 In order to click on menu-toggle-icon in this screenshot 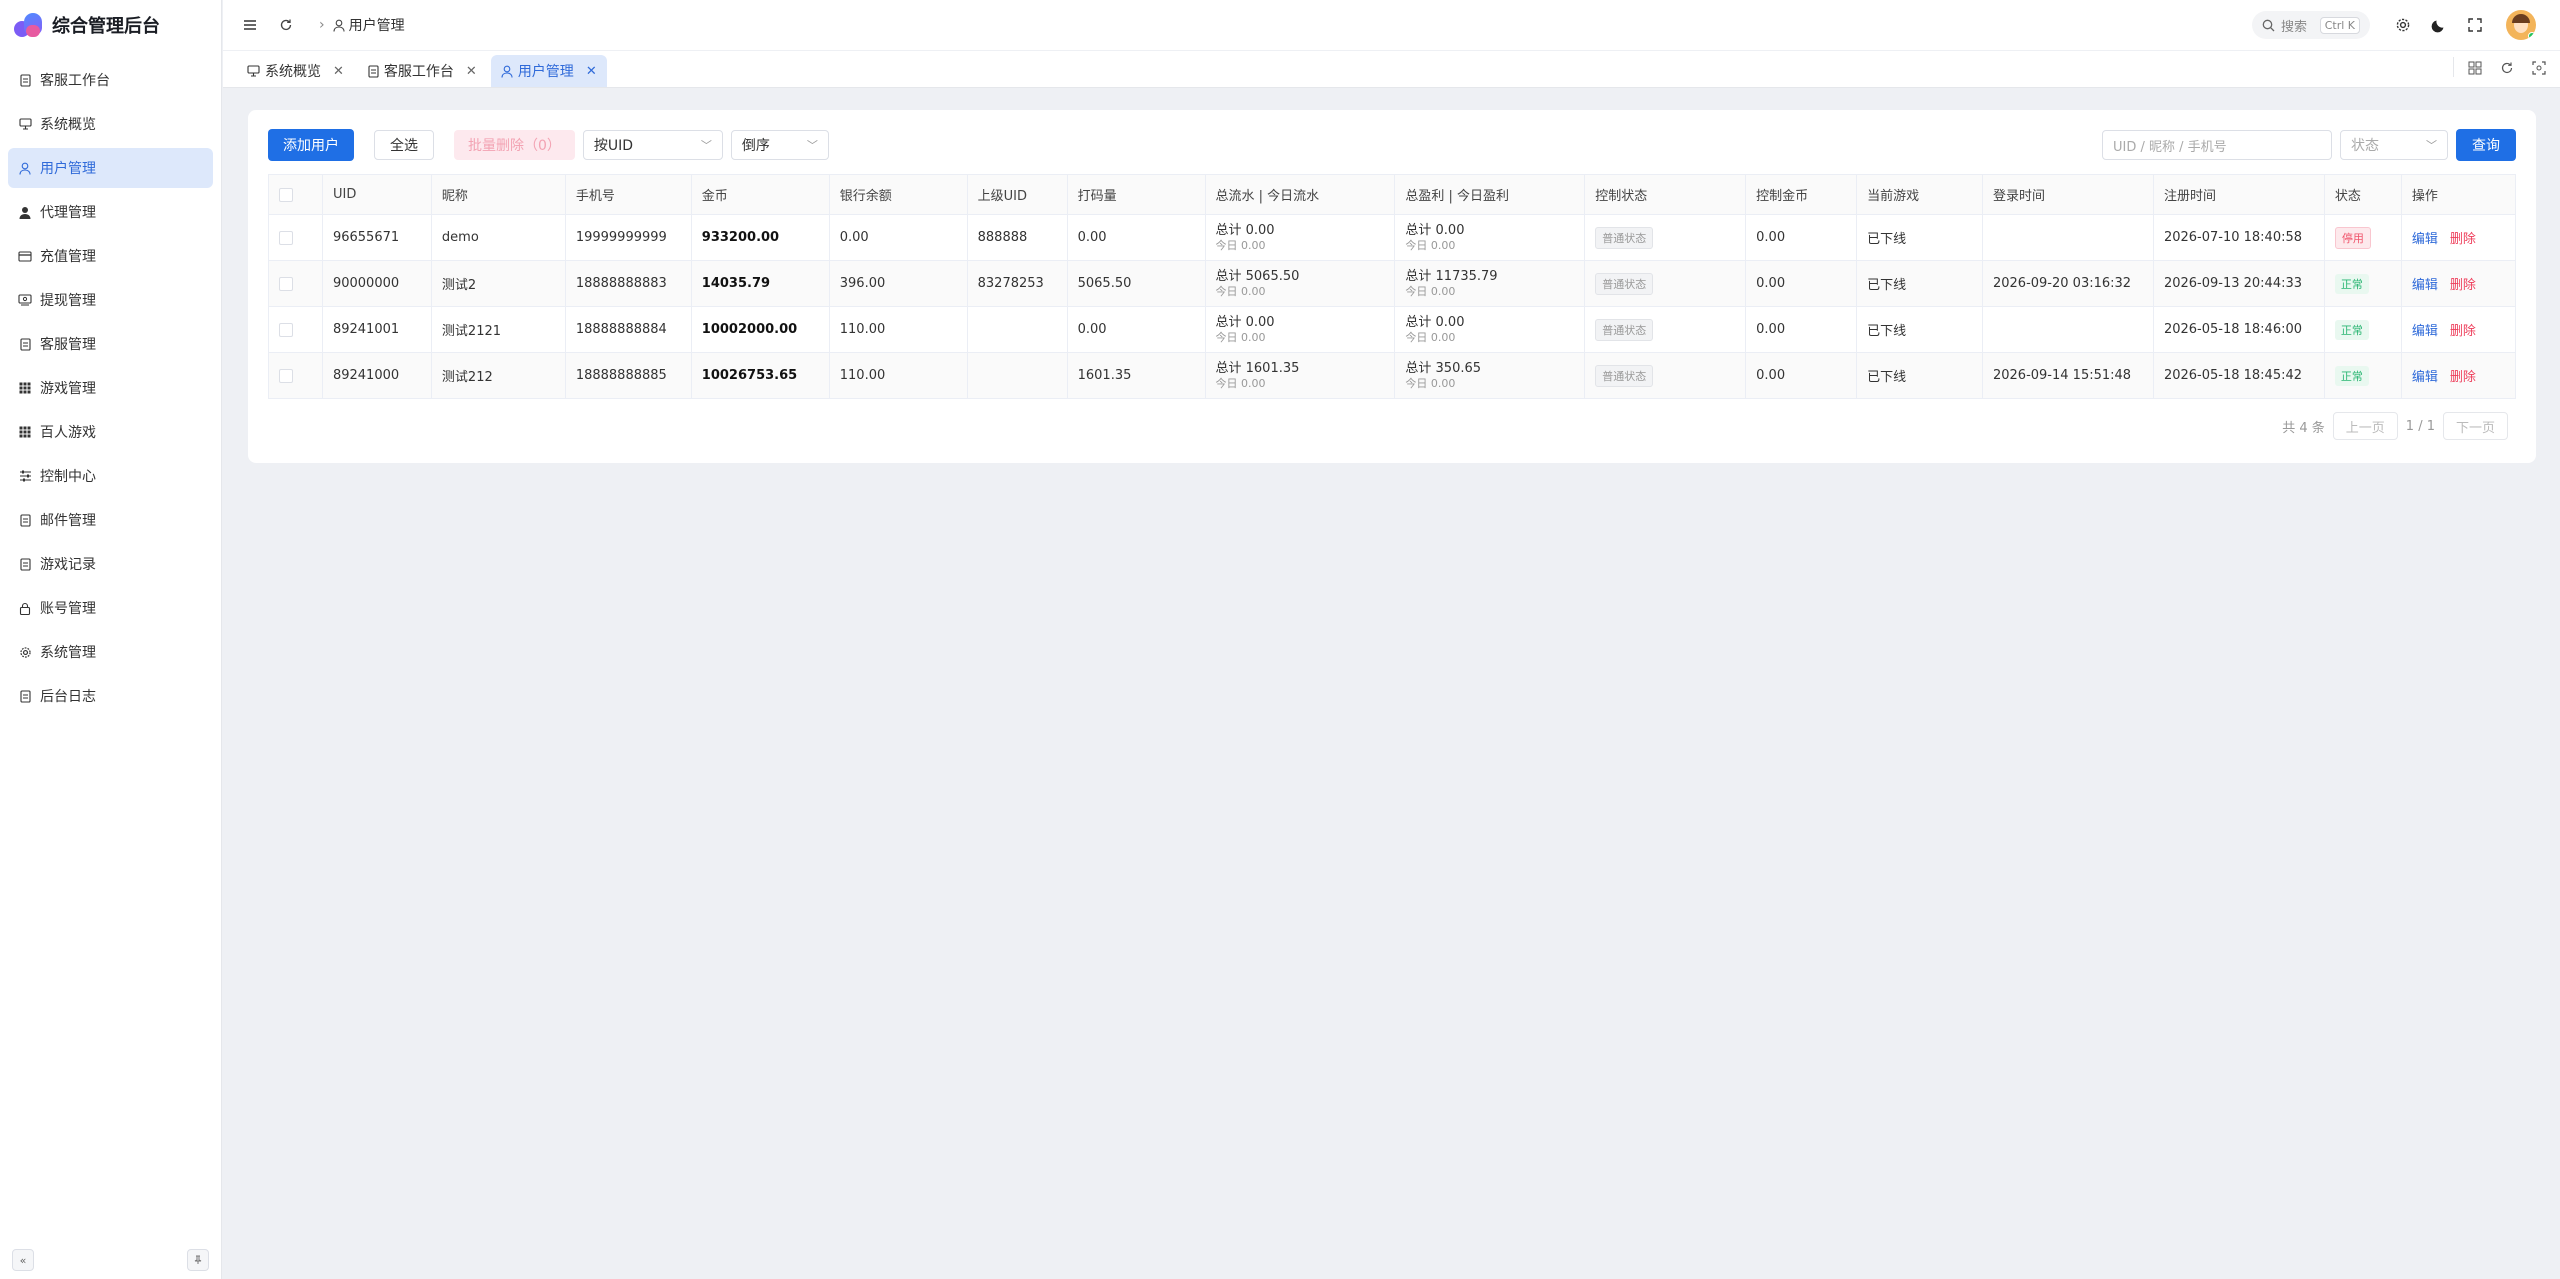, I will do `click(250, 25)`.